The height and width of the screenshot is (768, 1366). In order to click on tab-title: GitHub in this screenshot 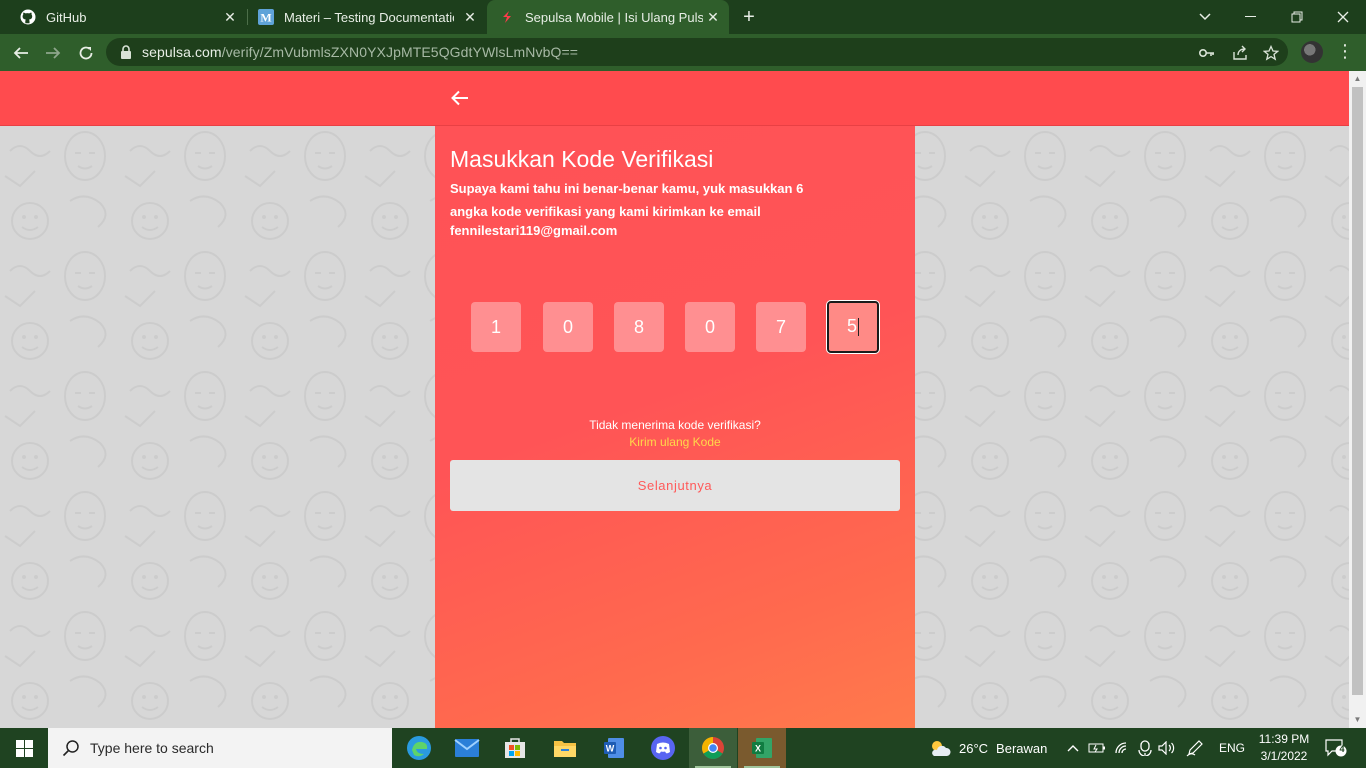, I will do `click(66, 17)`.